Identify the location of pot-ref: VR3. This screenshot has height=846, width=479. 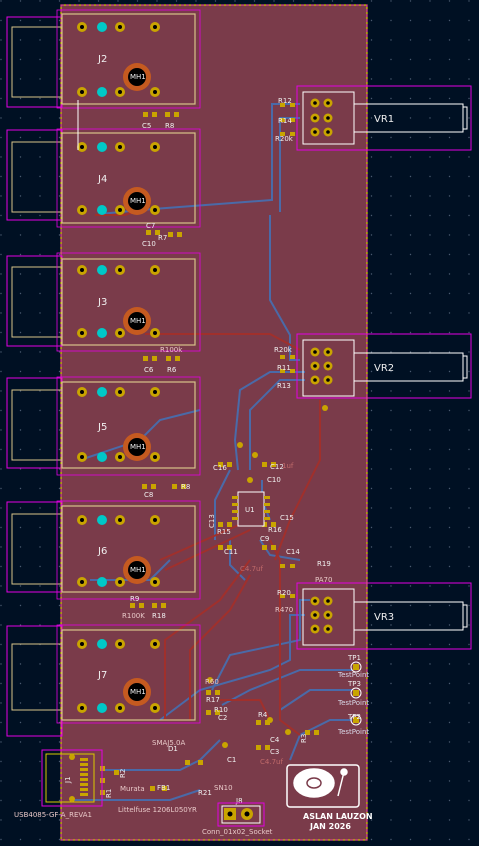
(384, 617).